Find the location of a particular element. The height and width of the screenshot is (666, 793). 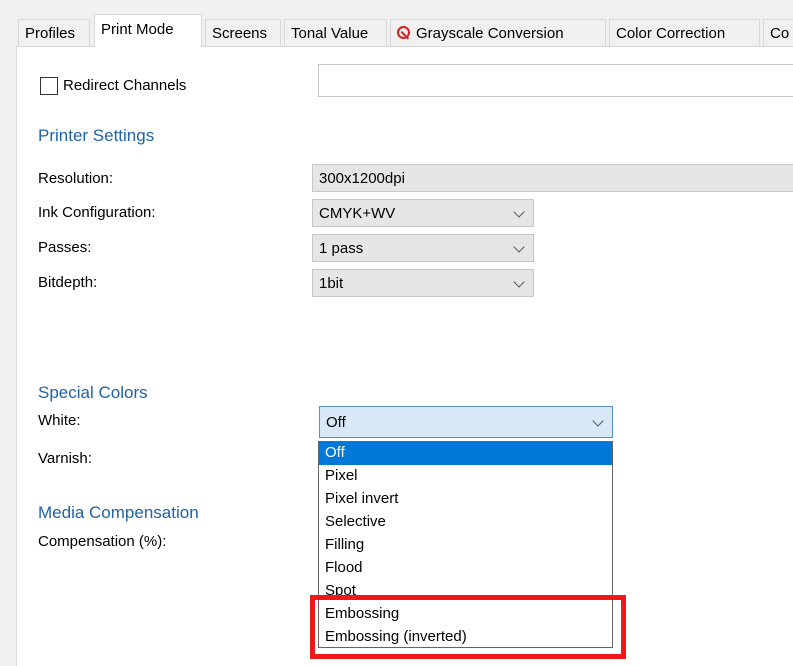

bitdepth-label: Bitdepth: is located at coordinates (68, 282).